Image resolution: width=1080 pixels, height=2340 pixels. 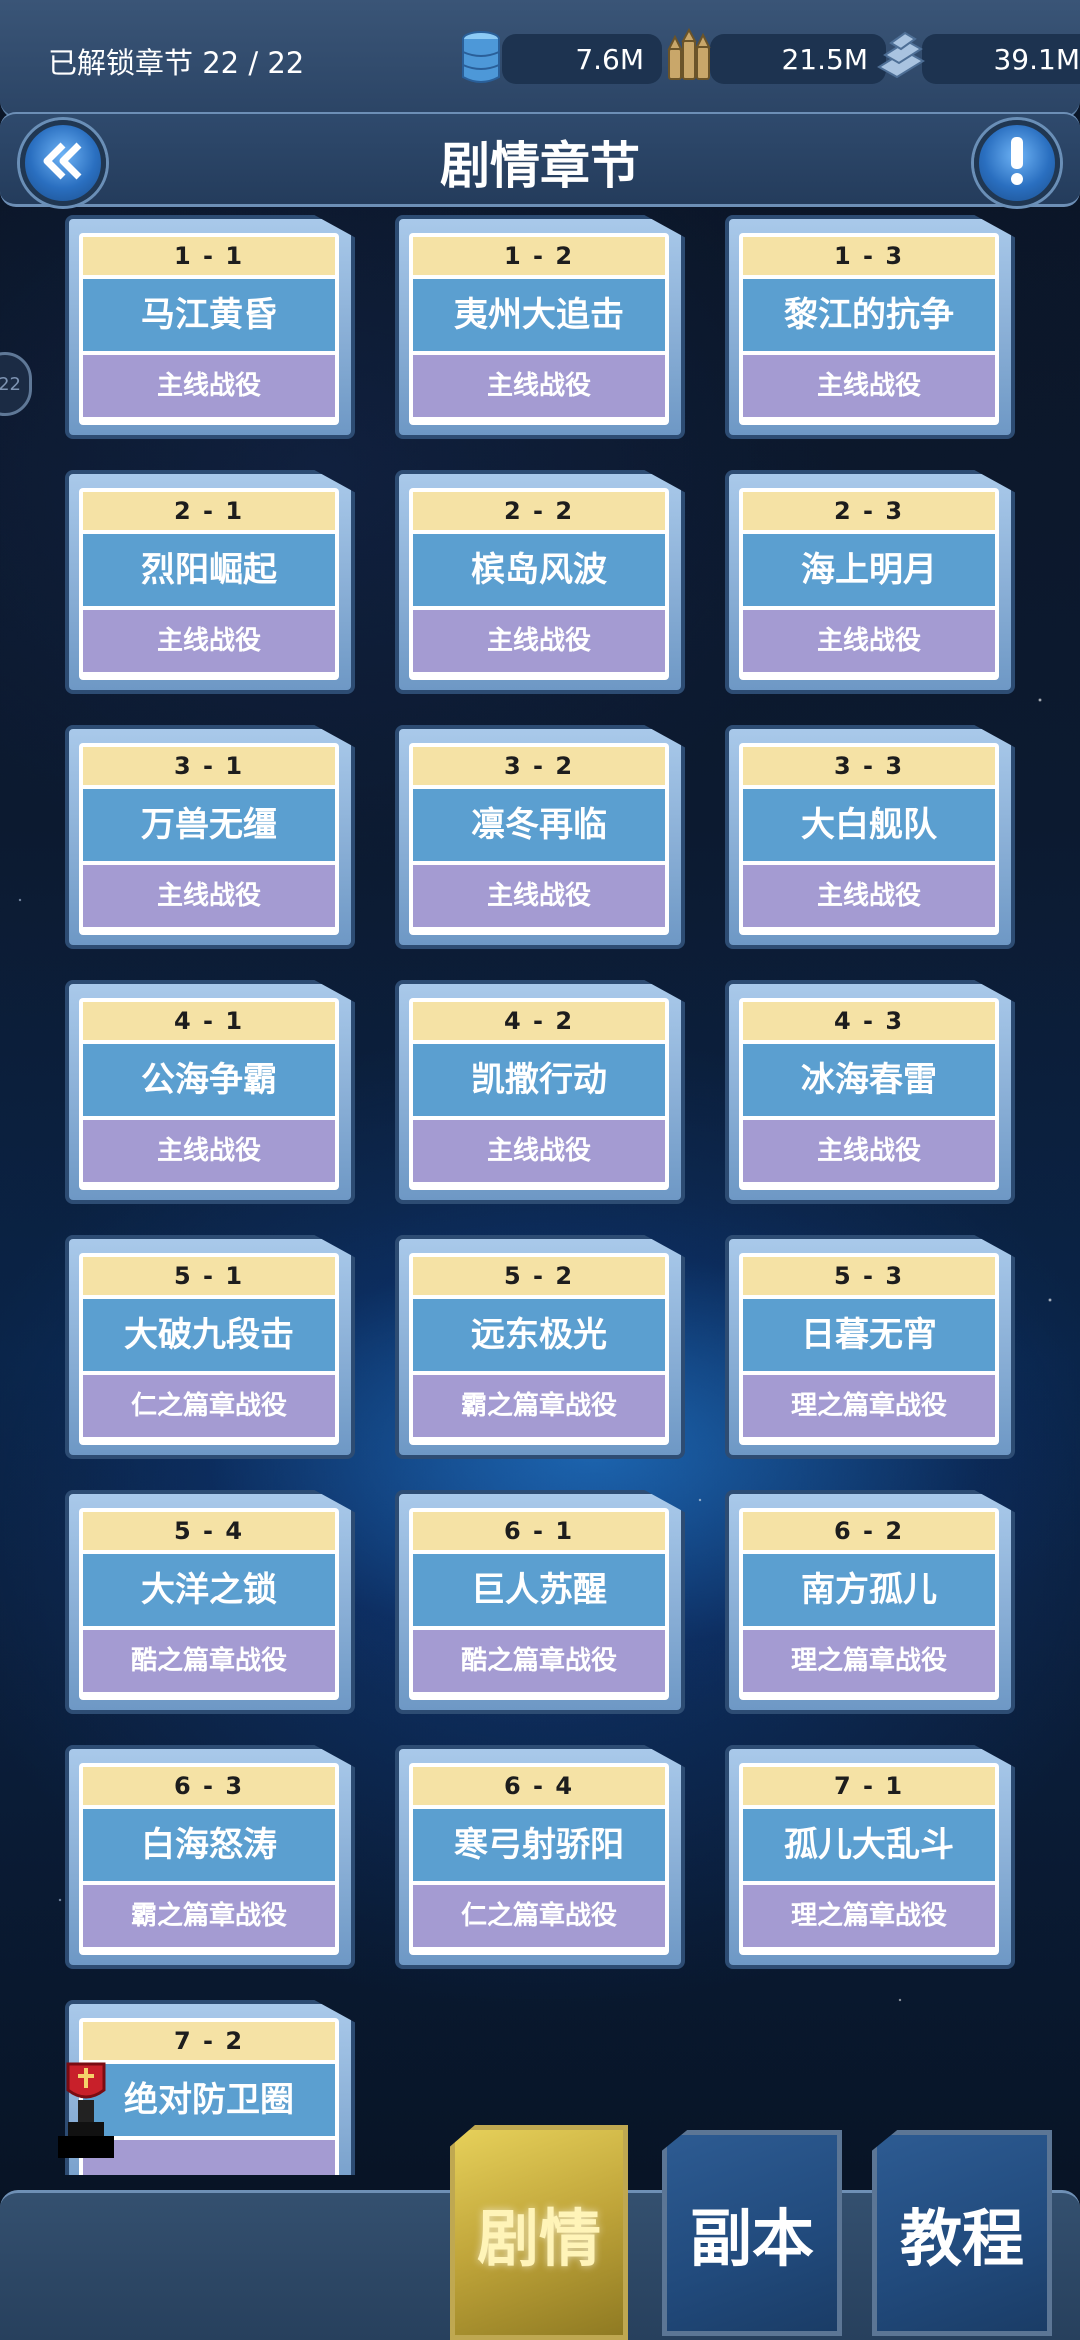 I want to click on tab-dungeon-label: 副本, so click(x=751, y=2238).